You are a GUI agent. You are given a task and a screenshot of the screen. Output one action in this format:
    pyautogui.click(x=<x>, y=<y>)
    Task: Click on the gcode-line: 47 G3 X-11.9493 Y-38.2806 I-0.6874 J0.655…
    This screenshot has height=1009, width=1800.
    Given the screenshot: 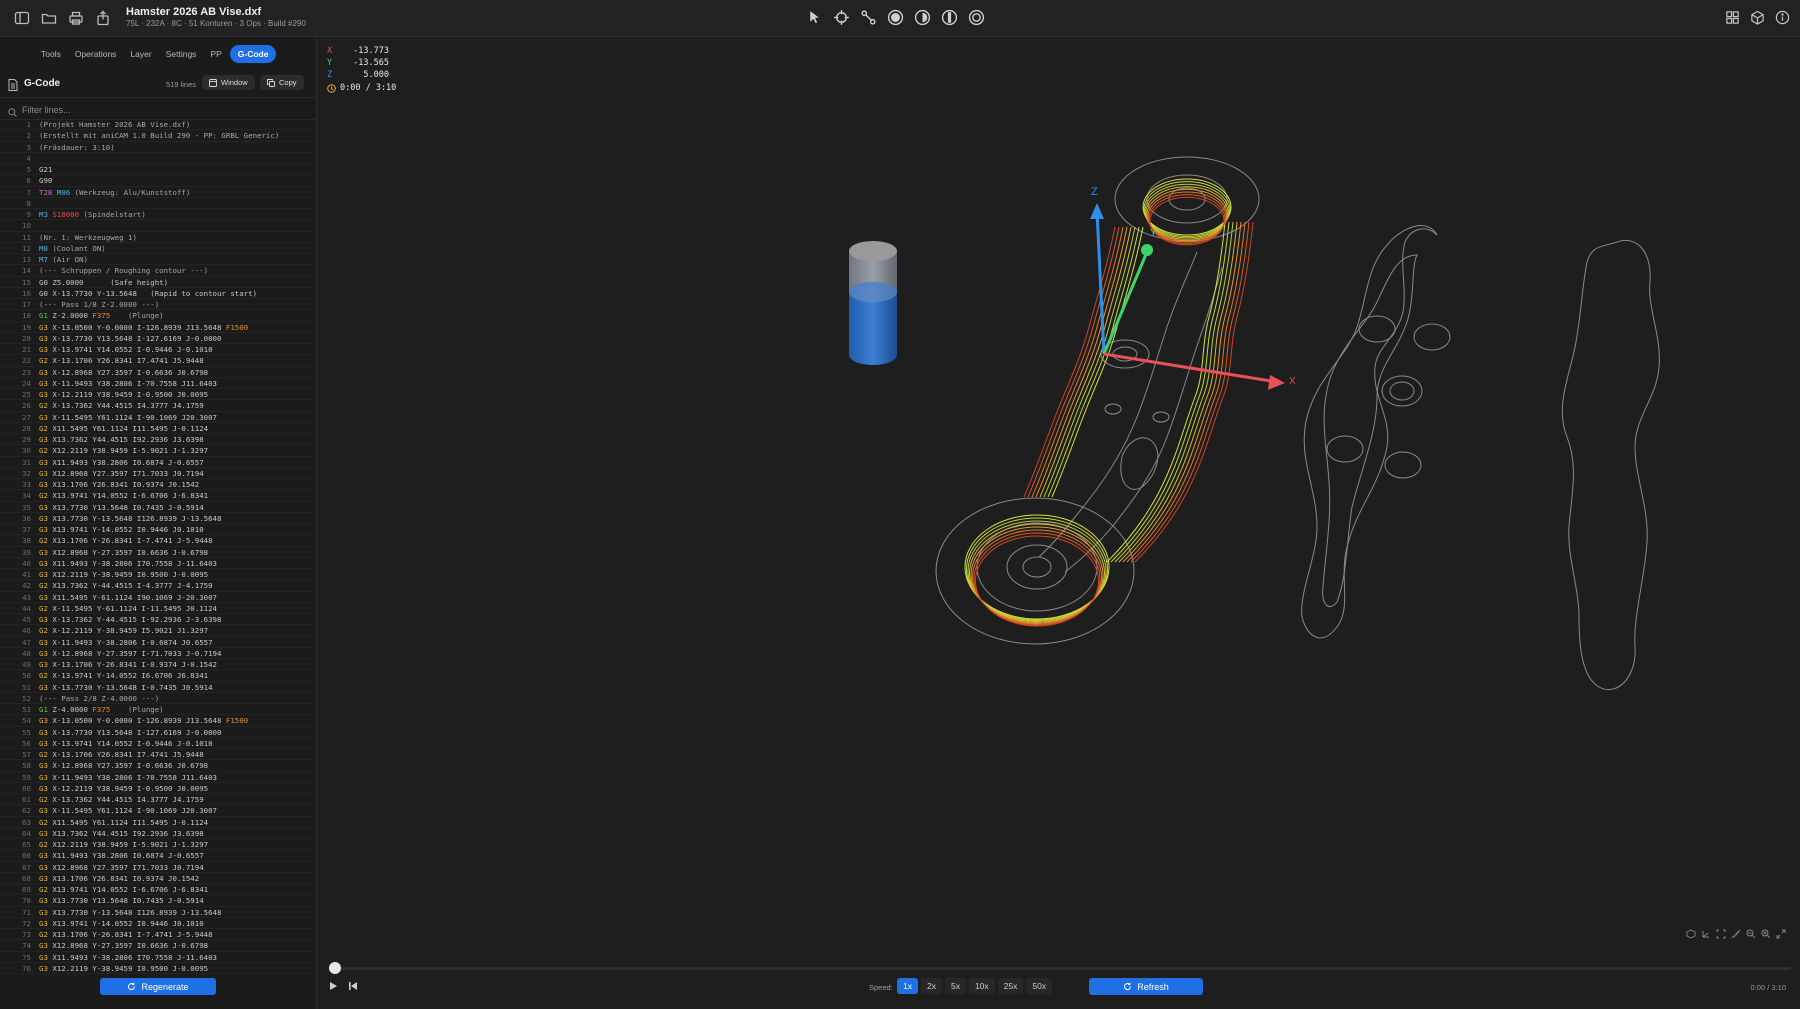 What is the action you would take?
    pyautogui.click(x=158, y=642)
    